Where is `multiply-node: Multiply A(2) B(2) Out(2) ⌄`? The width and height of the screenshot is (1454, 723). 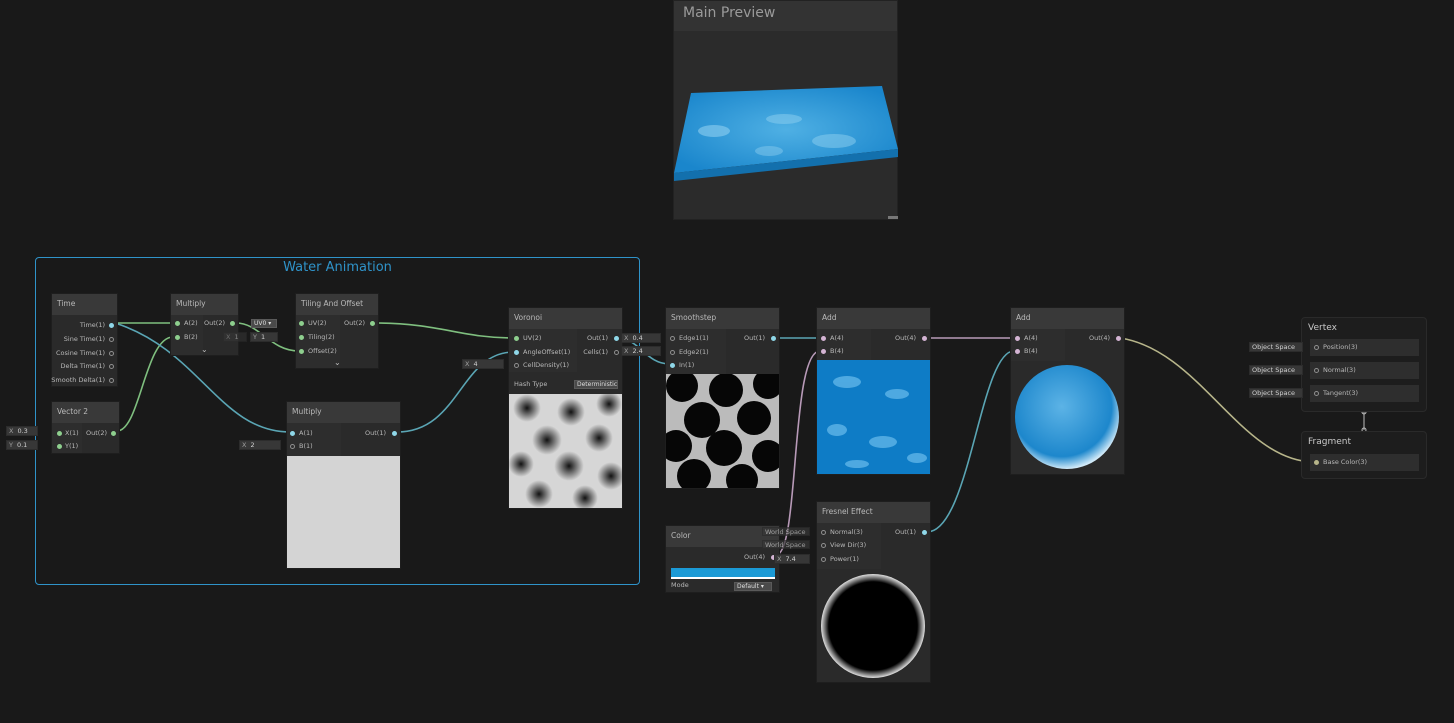 multiply-node: Multiply A(2) B(2) Out(2) ⌄ is located at coordinates (204, 324).